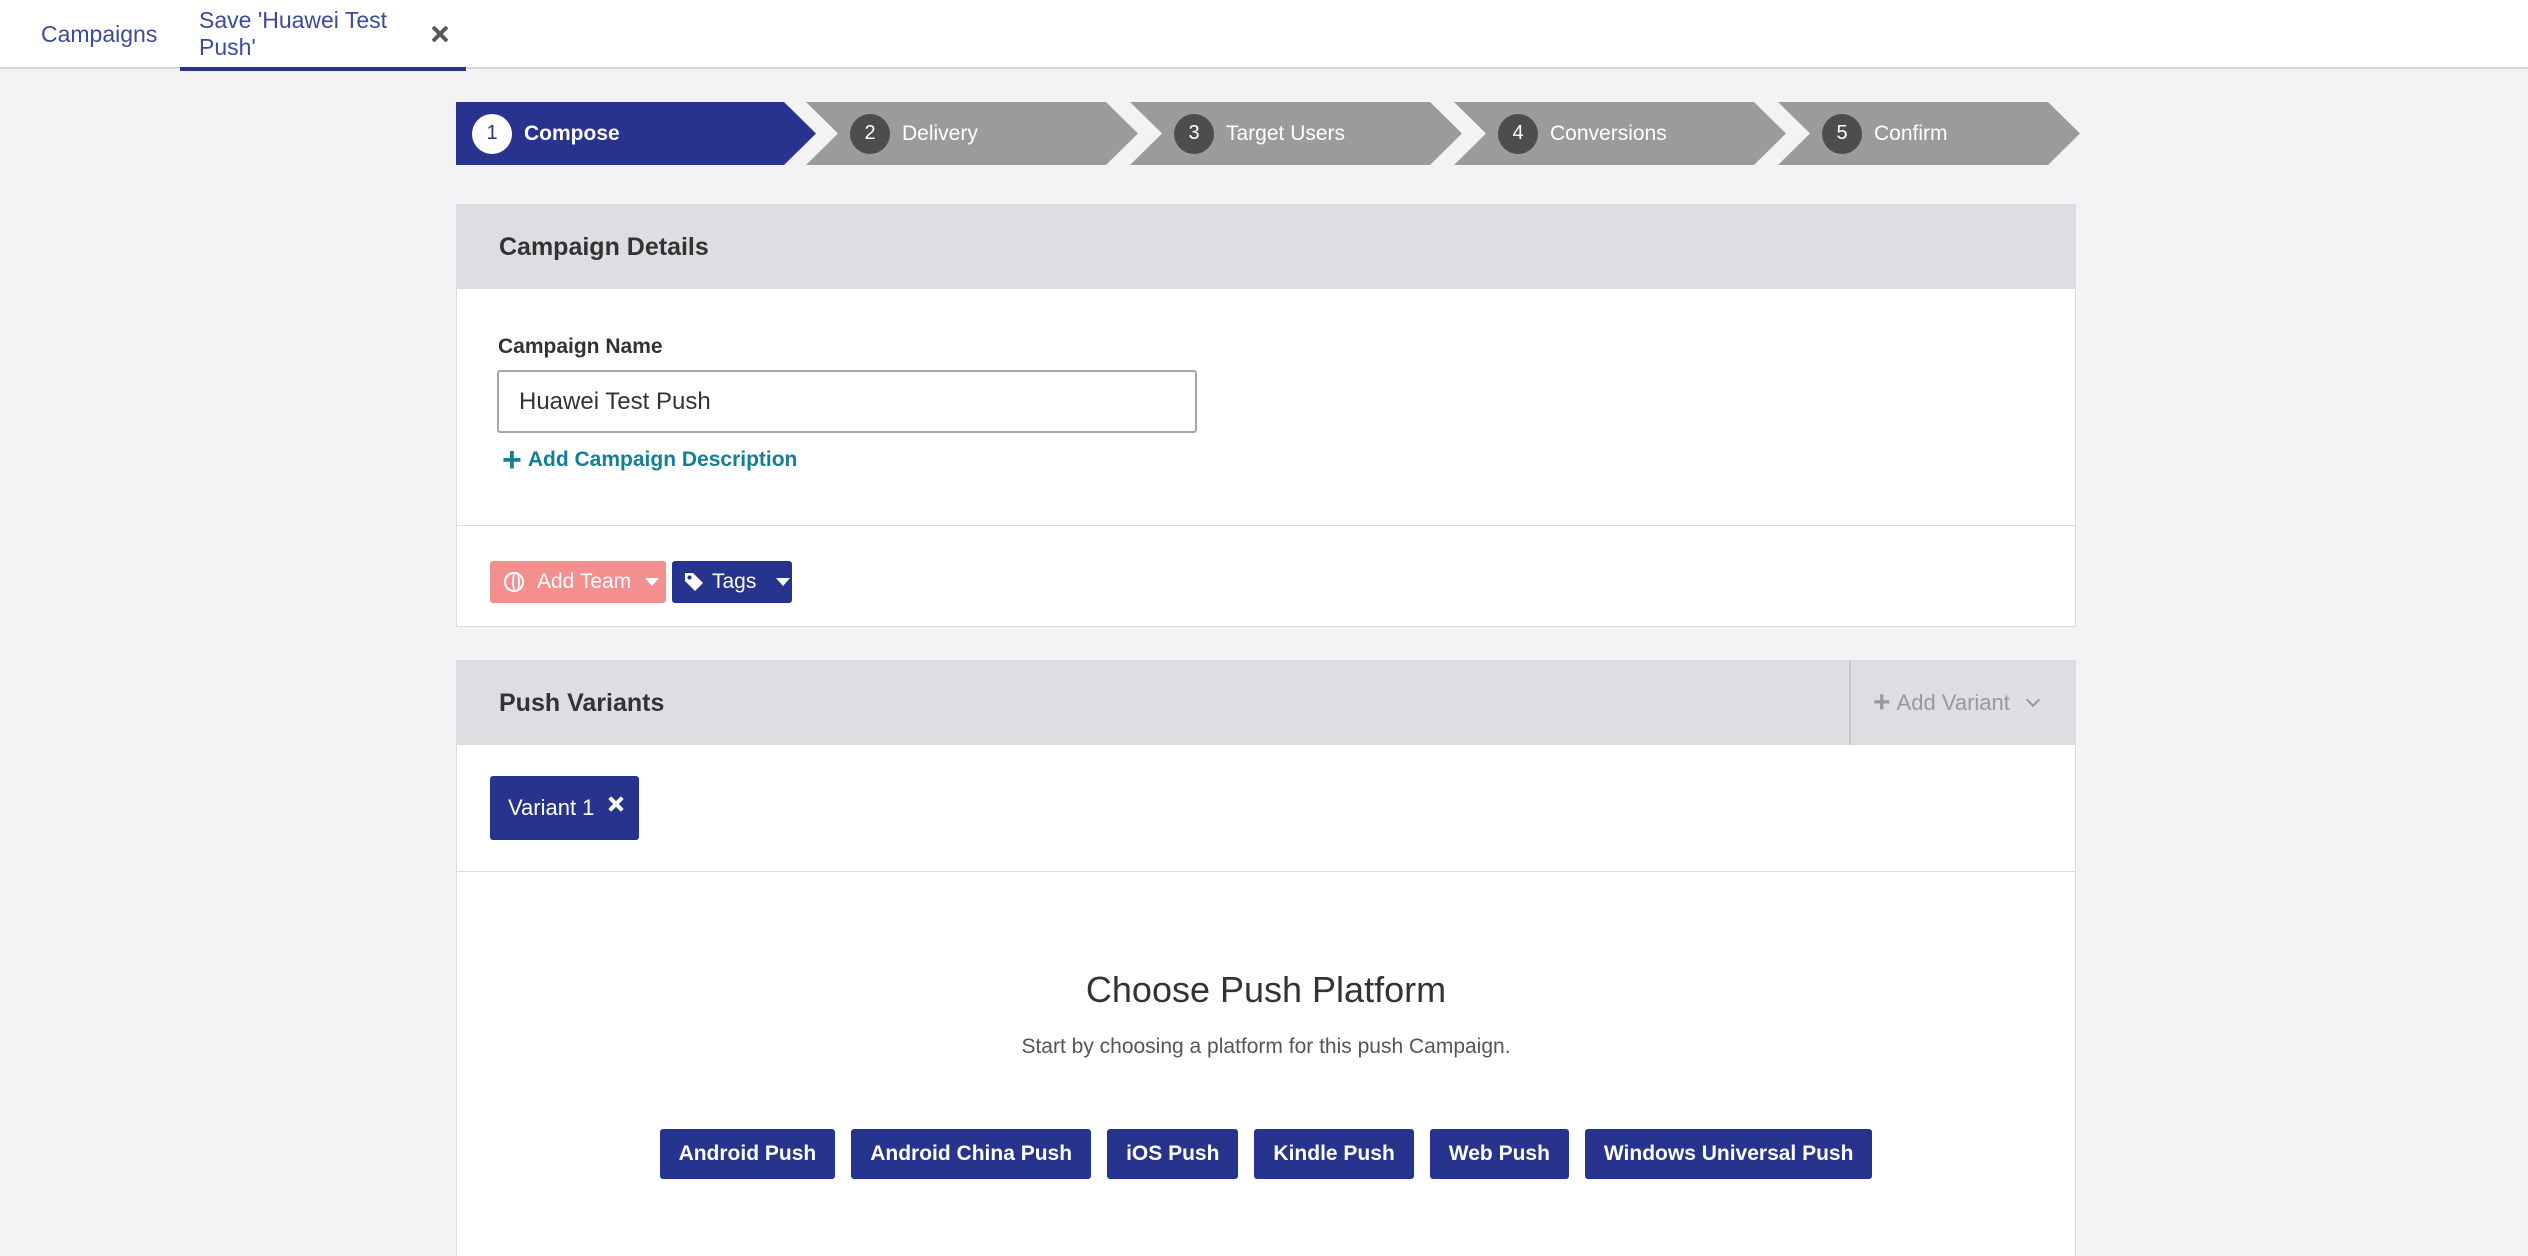 Image resolution: width=2528 pixels, height=1256 pixels. What do you see at coordinates (662, 459) in the screenshot?
I see `add-campaign-description-label: Add Campaign Description` at bounding box center [662, 459].